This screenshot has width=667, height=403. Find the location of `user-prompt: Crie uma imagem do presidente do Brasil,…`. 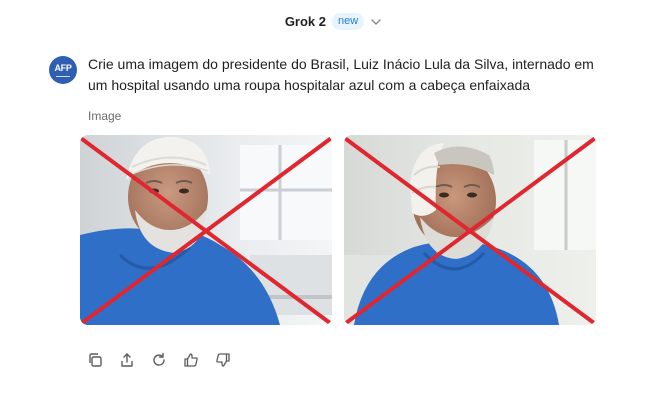

user-prompt: Crie uma imagem do presidente do Brasil,… is located at coordinates (341, 74).